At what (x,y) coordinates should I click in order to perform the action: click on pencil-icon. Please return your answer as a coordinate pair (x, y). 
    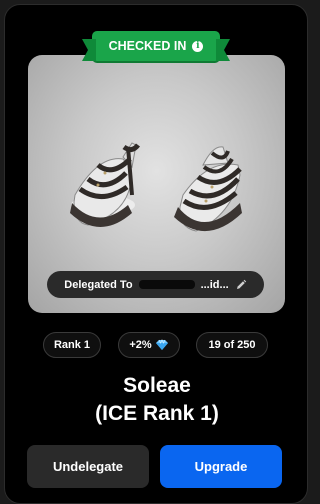
    Looking at the image, I should click on (241, 285).